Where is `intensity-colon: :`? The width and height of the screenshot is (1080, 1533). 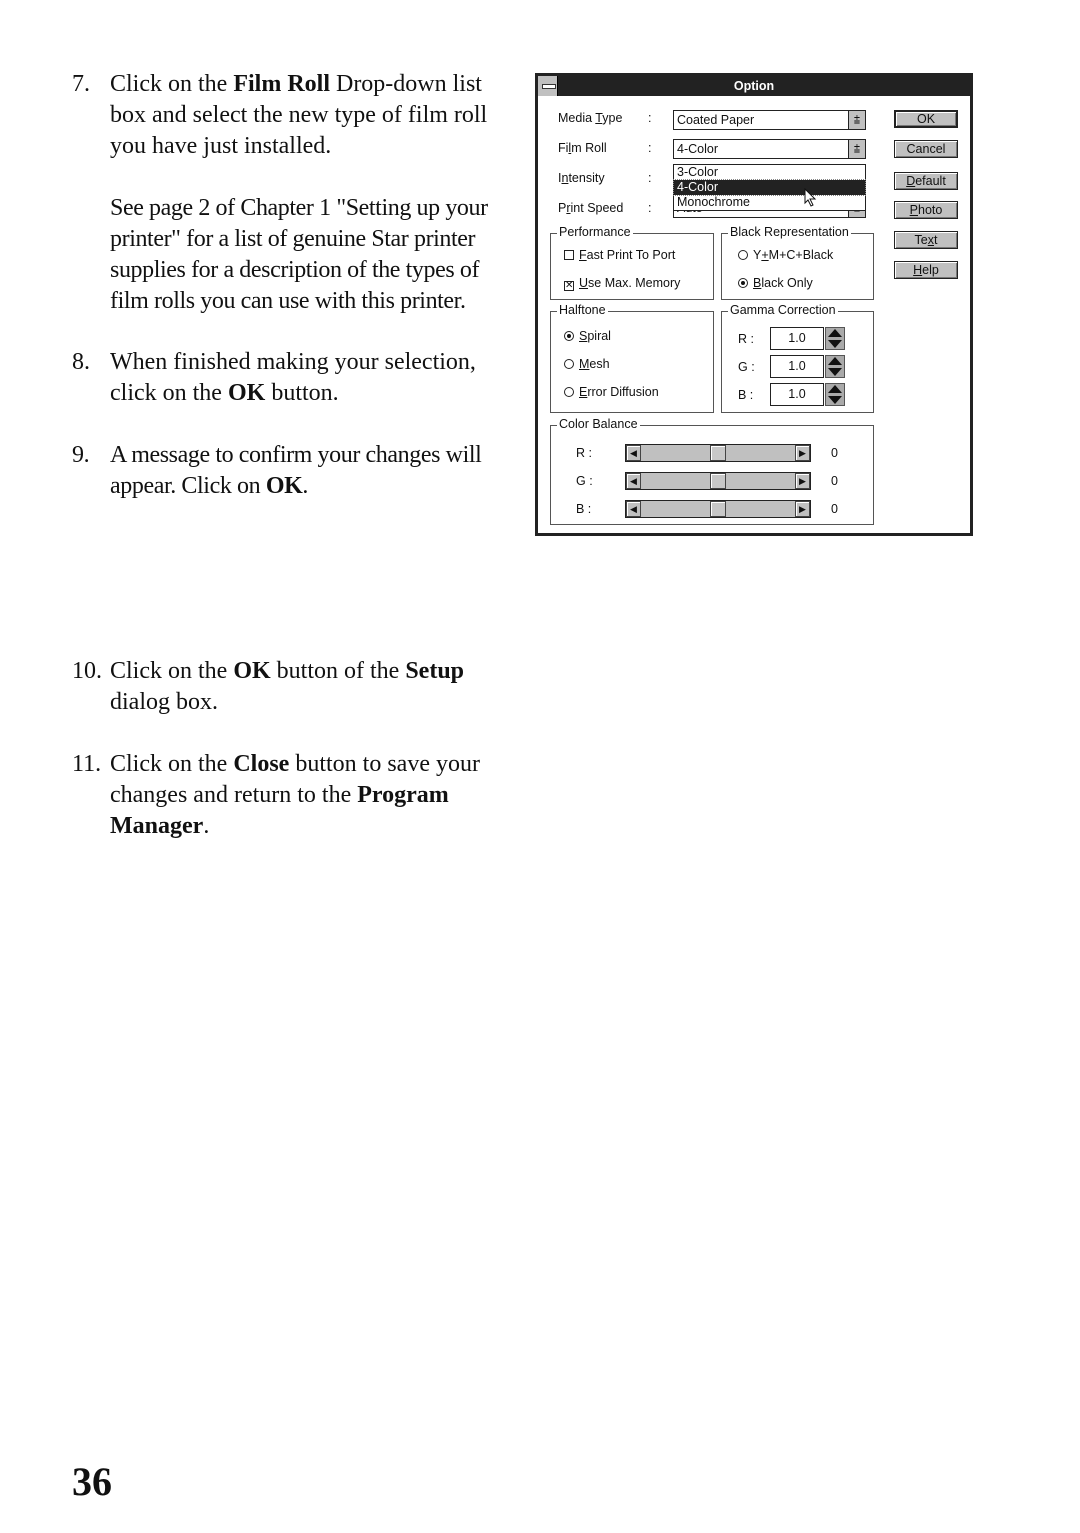
intensity-colon: : is located at coordinates (650, 178).